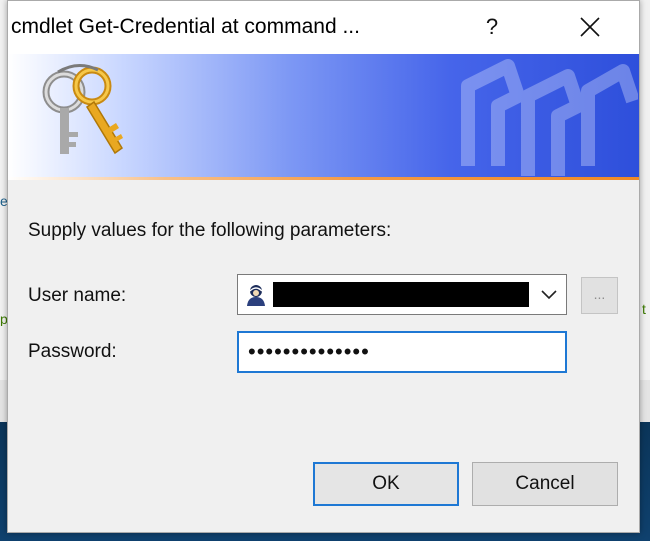  Describe the element at coordinates (83, 109) in the screenshot. I see `keys-icon` at that location.